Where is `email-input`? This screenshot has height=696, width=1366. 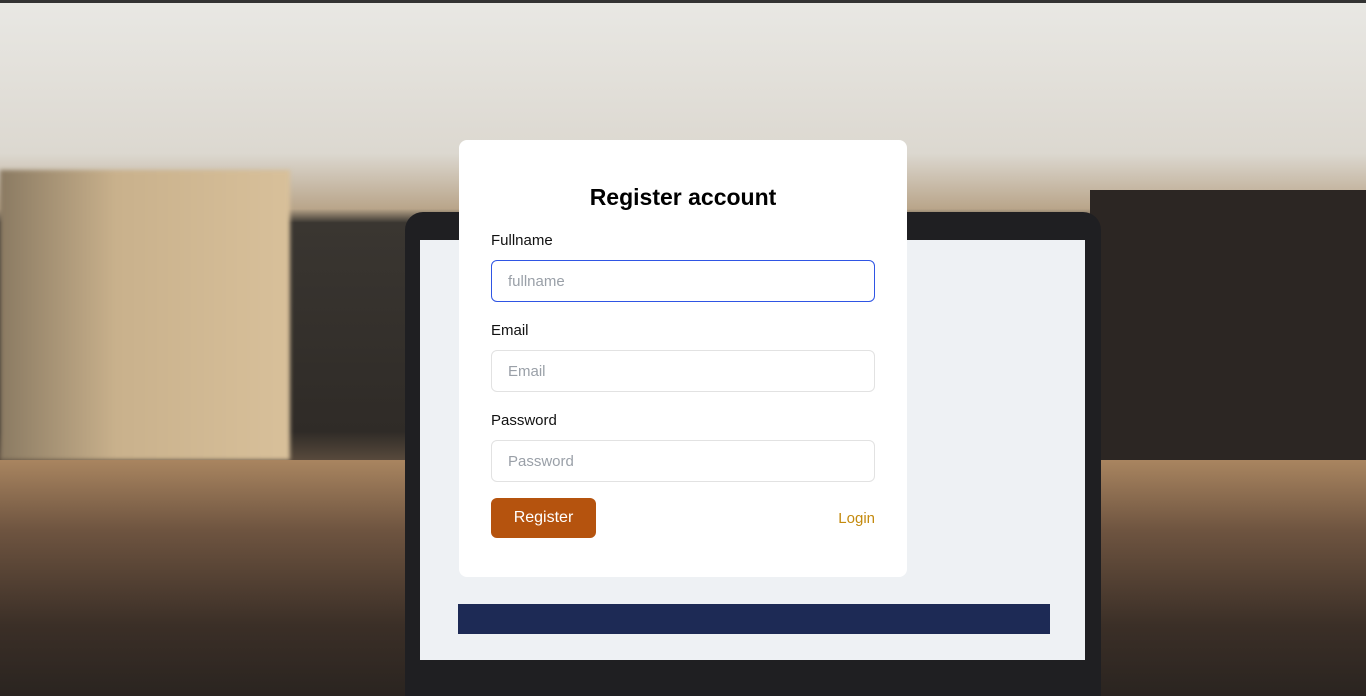
email-input is located at coordinates (683, 371).